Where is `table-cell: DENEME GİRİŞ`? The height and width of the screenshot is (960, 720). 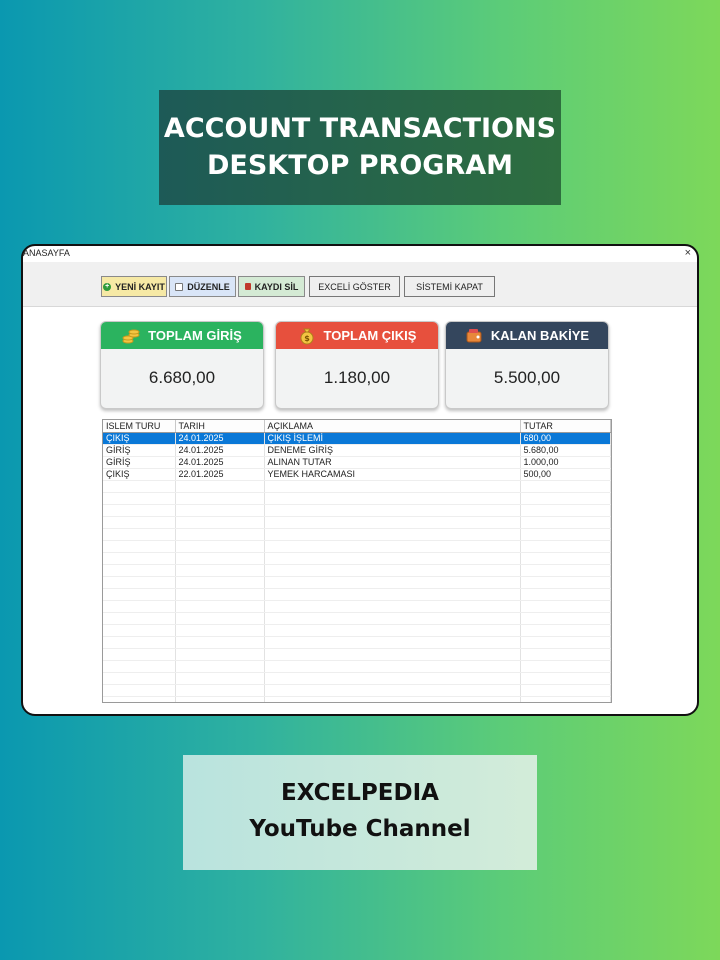 table-cell: DENEME GİRİŞ is located at coordinates (392, 450).